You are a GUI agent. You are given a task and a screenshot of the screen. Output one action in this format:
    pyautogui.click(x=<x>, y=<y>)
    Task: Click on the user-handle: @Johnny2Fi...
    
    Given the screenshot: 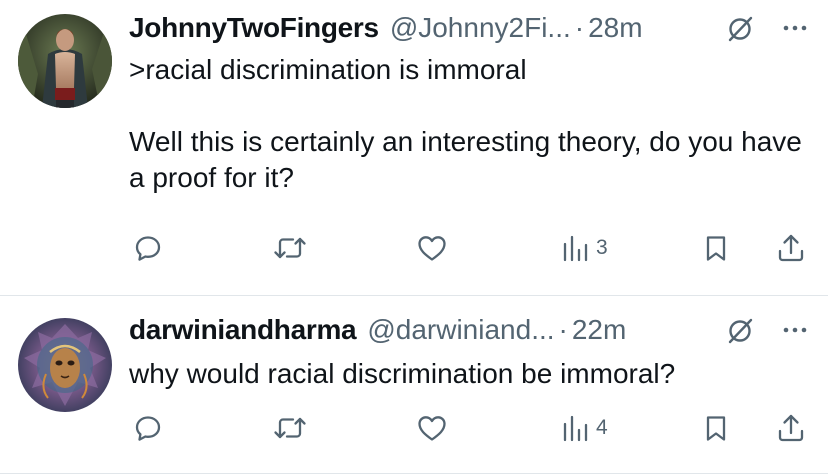 What is the action you would take?
    pyautogui.click(x=480, y=28)
    